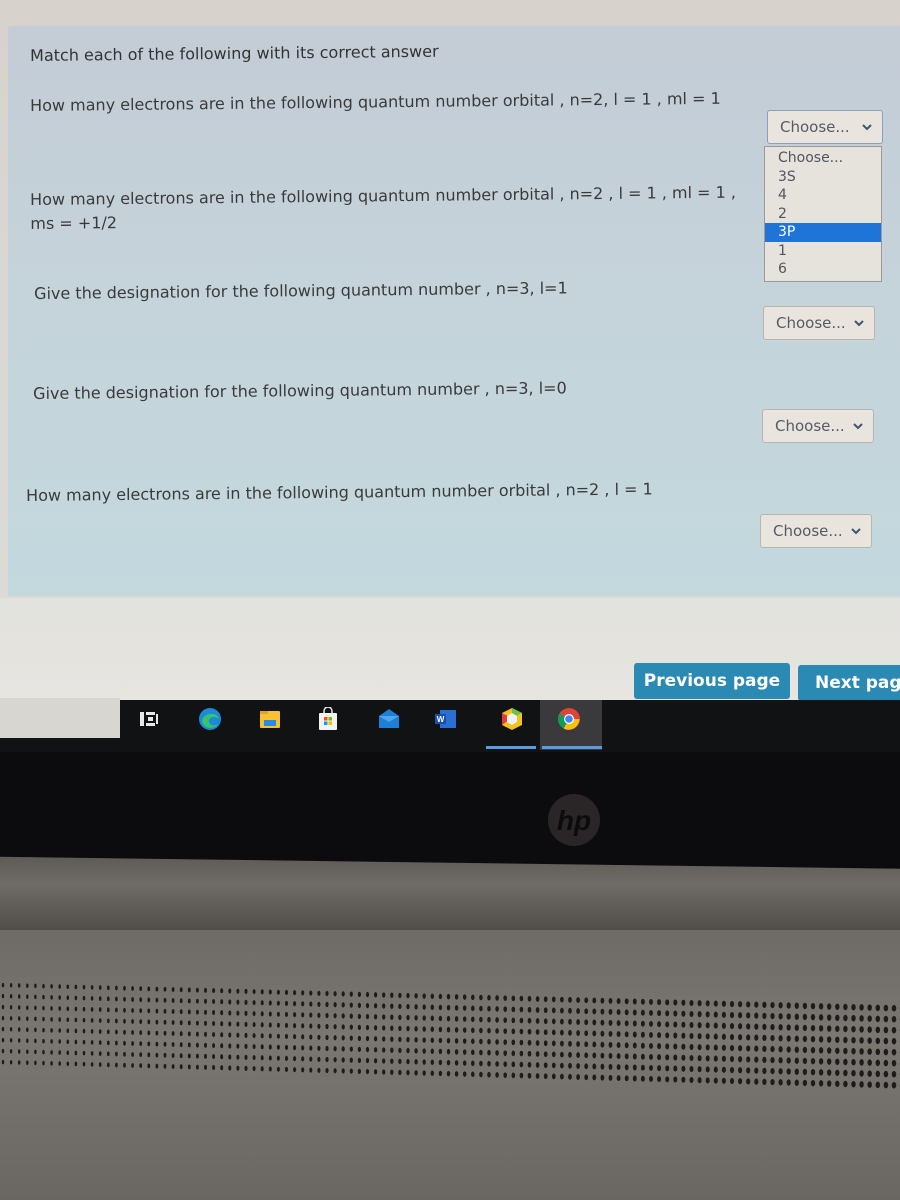 Image resolution: width=900 pixels, height=1200 pixels. Describe the element at coordinates (511, 747) in the screenshot. I see `running-app-indicator` at that location.